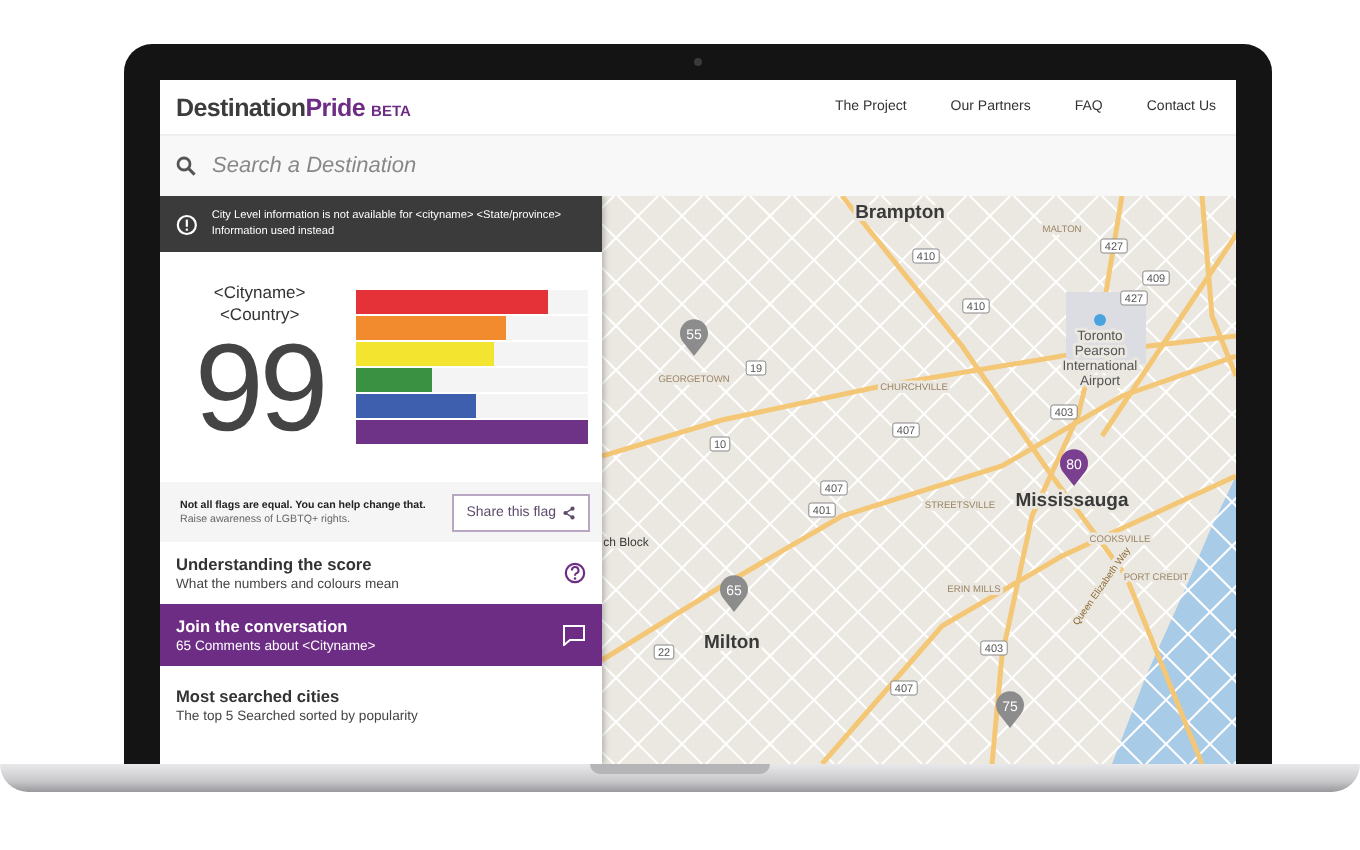 Image resolution: width=1360 pixels, height=850 pixels. I want to click on map-label: Milton, so click(732, 643).